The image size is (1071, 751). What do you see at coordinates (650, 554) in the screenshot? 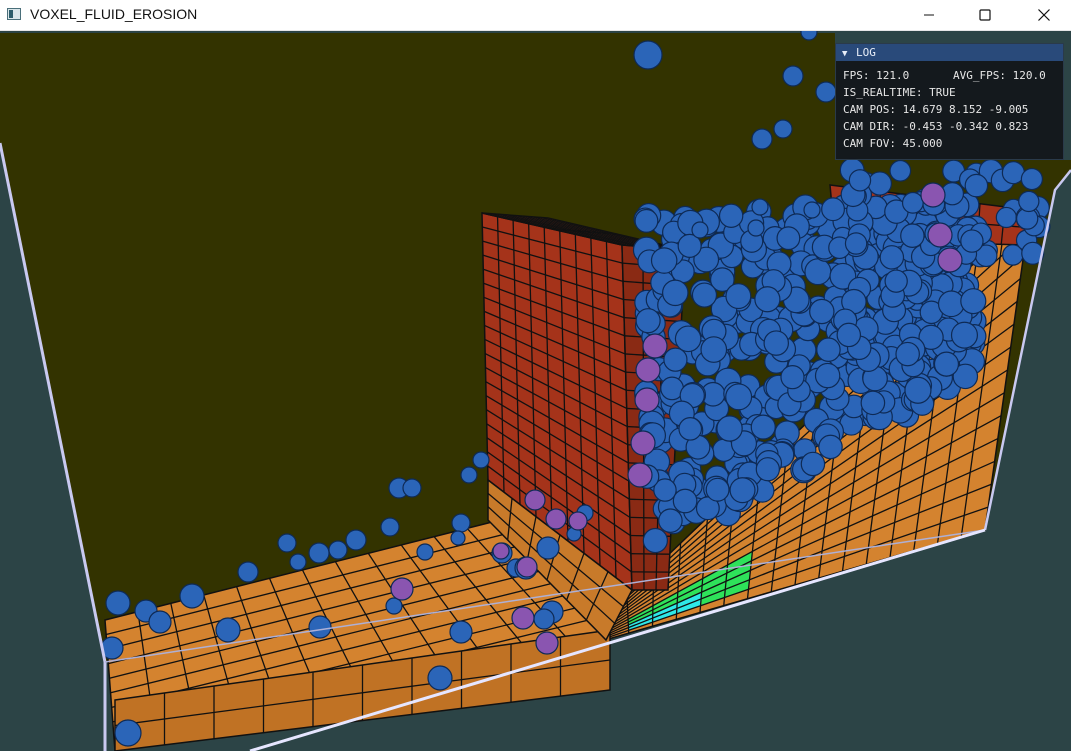
I see `rock-wall-front-gridline` at bounding box center [650, 554].